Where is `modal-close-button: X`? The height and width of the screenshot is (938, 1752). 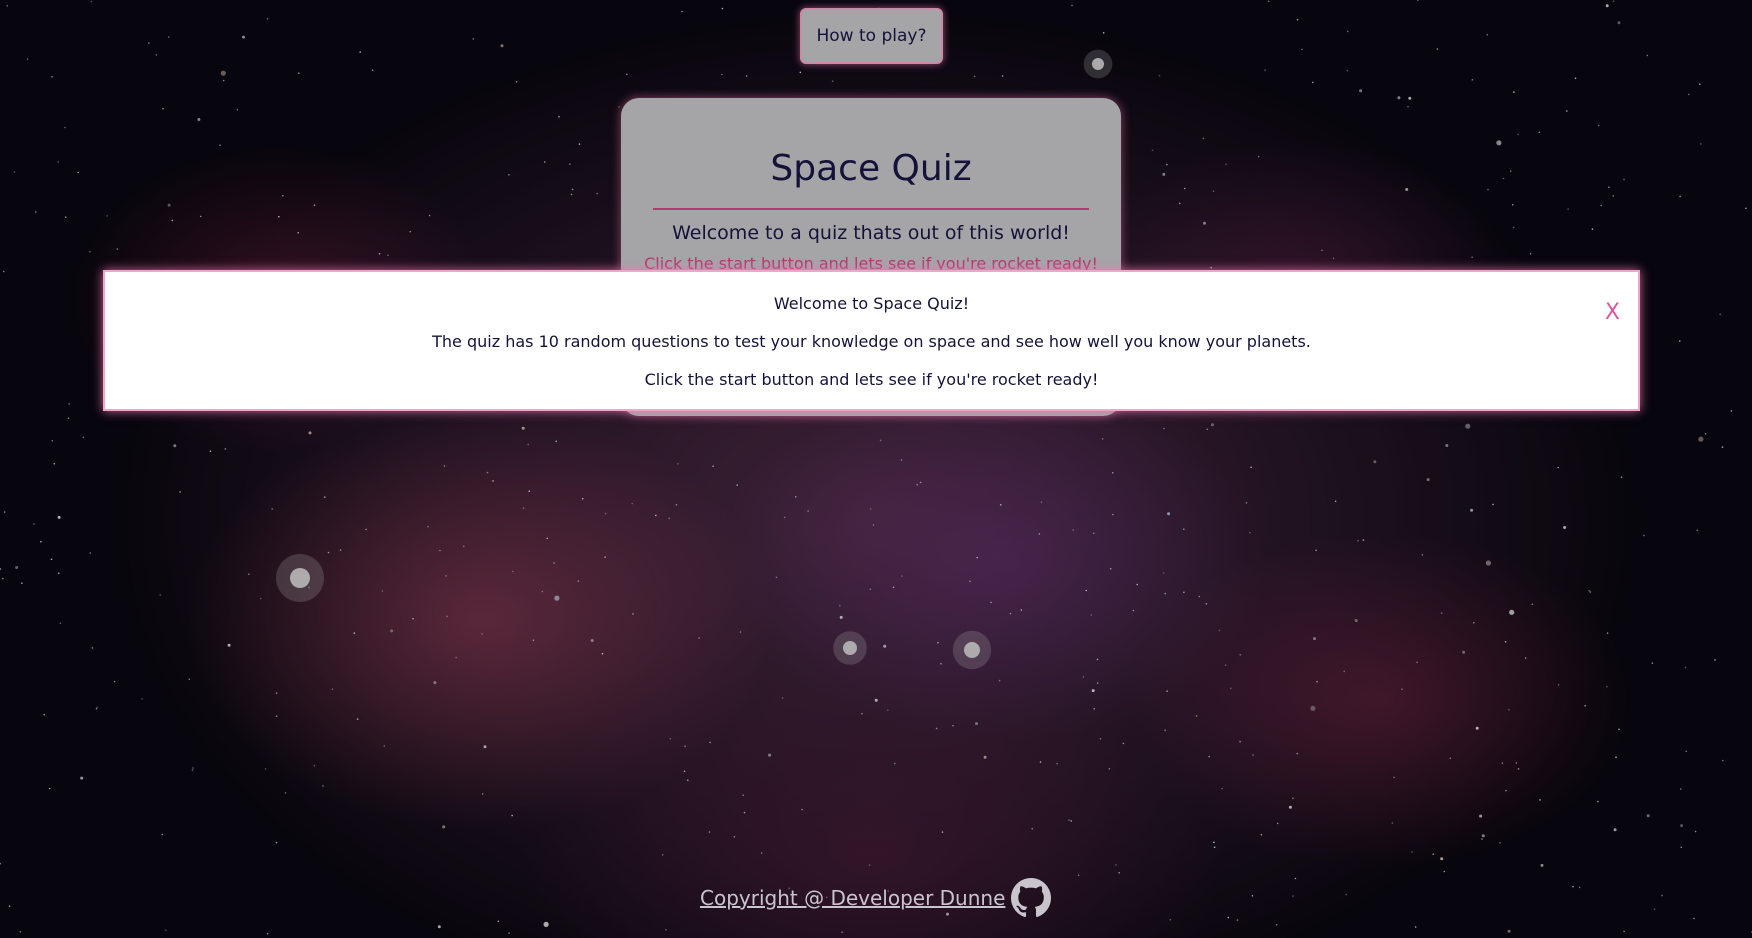 modal-close-button: X is located at coordinates (1612, 312).